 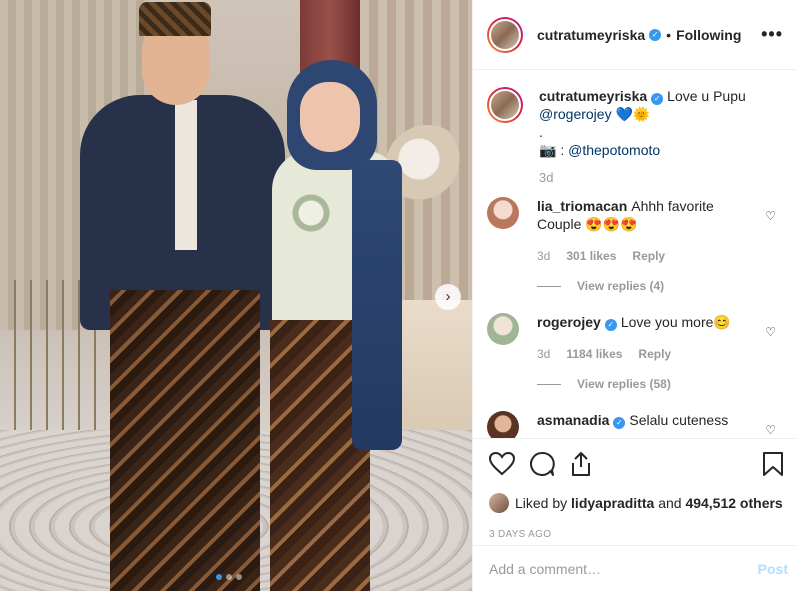 I want to click on bookmark-icon, so click(x=773, y=464).